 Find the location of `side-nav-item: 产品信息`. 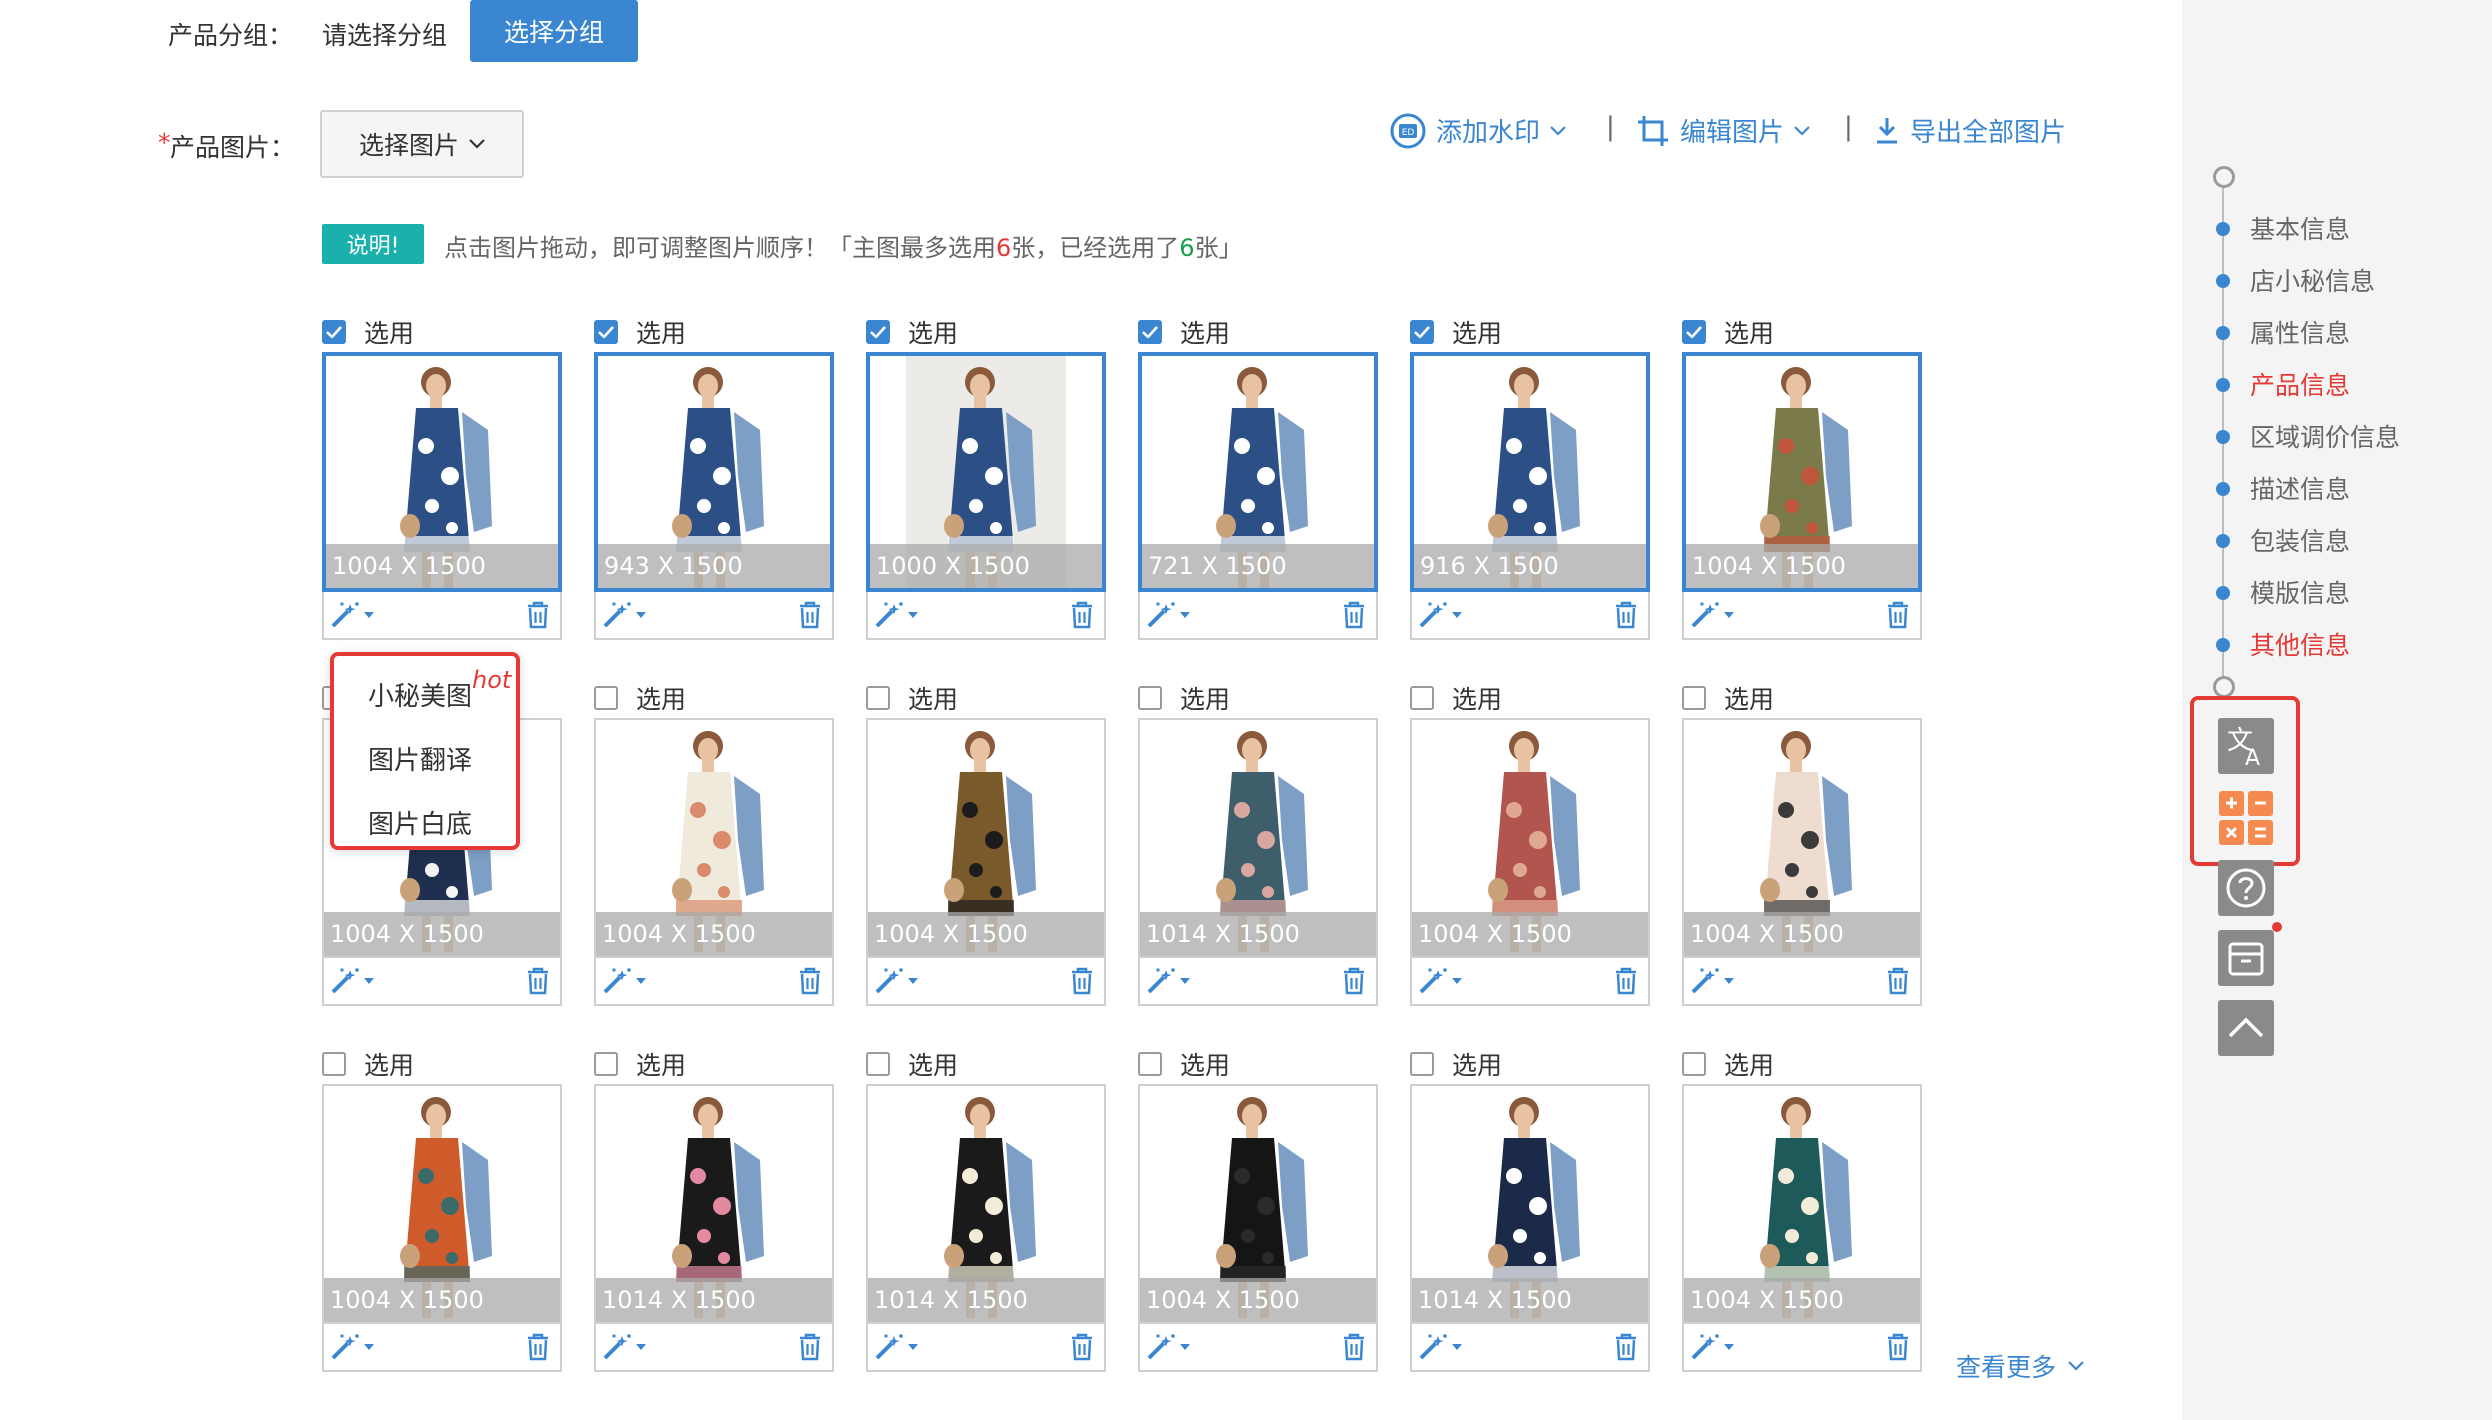

side-nav-item: 产品信息 is located at coordinates (2300, 384).